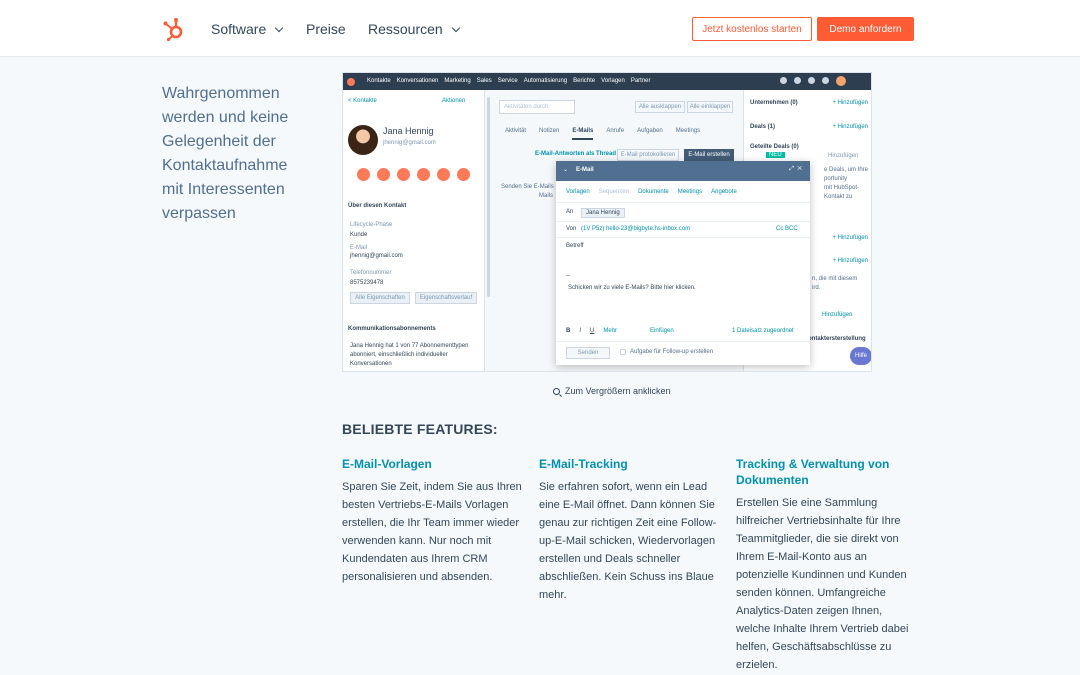 Image resolution: width=1080 pixels, height=675 pixels. I want to click on search-icon, so click(783, 80).